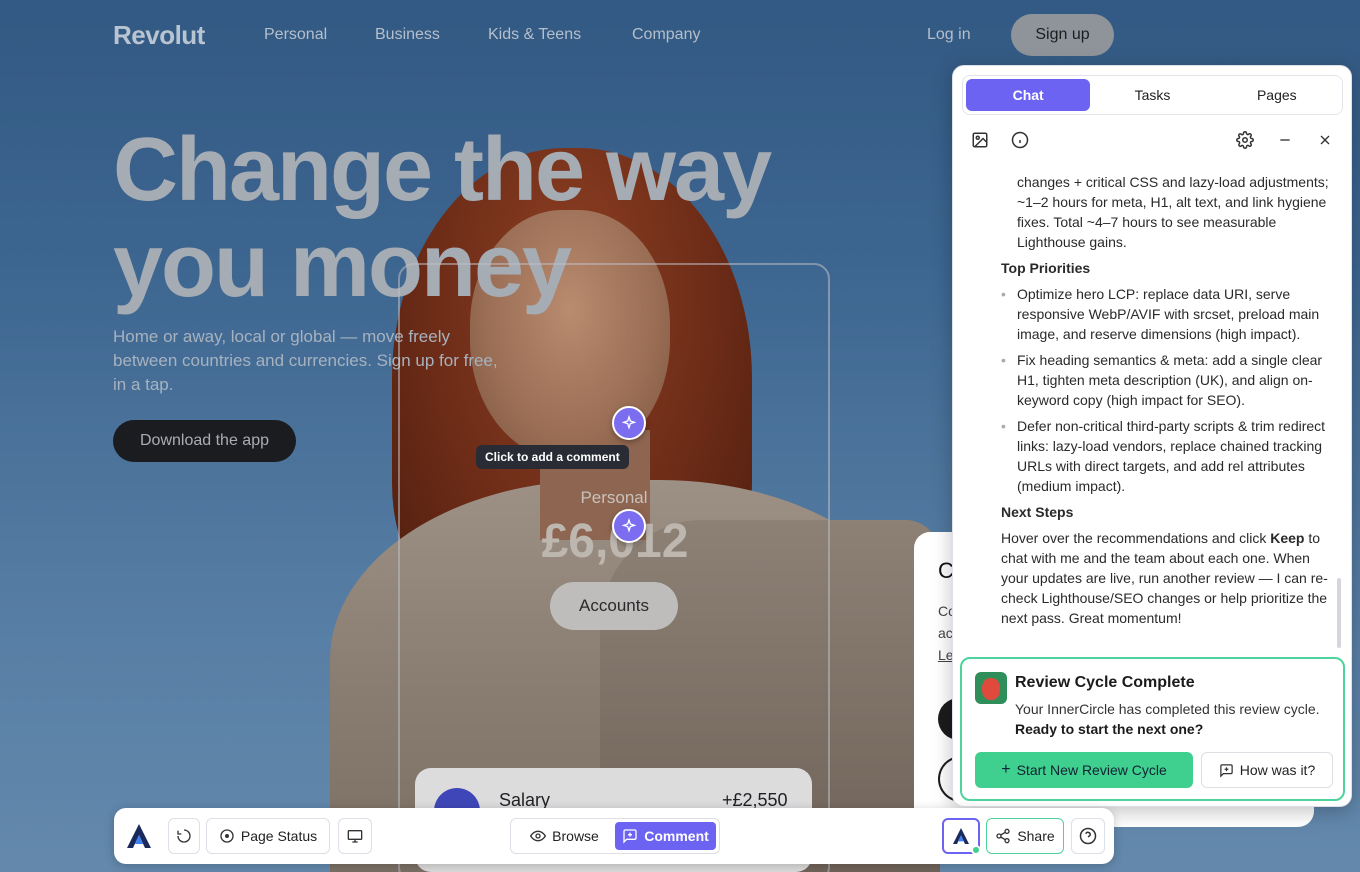  I want to click on tab-chat: Chat, so click(1028, 95).